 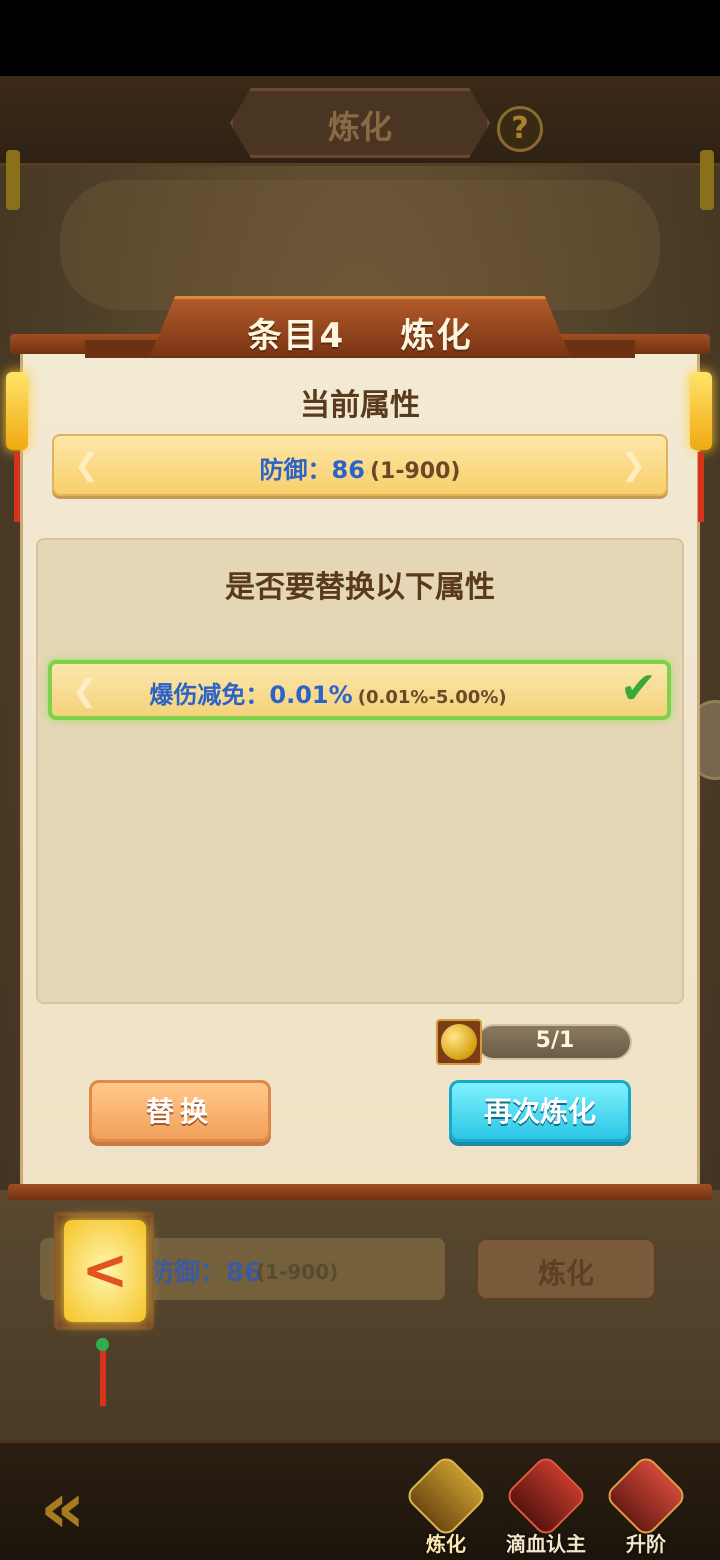 What do you see at coordinates (297, 1272) in the screenshot?
I see `background-attr-range: (1-900)` at bounding box center [297, 1272].